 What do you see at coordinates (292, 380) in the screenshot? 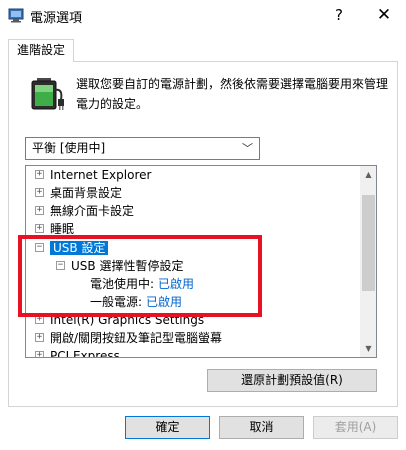
I see `restore-defaults-button: 還原計劃預設值(R)` at bounding box center [292, 380].